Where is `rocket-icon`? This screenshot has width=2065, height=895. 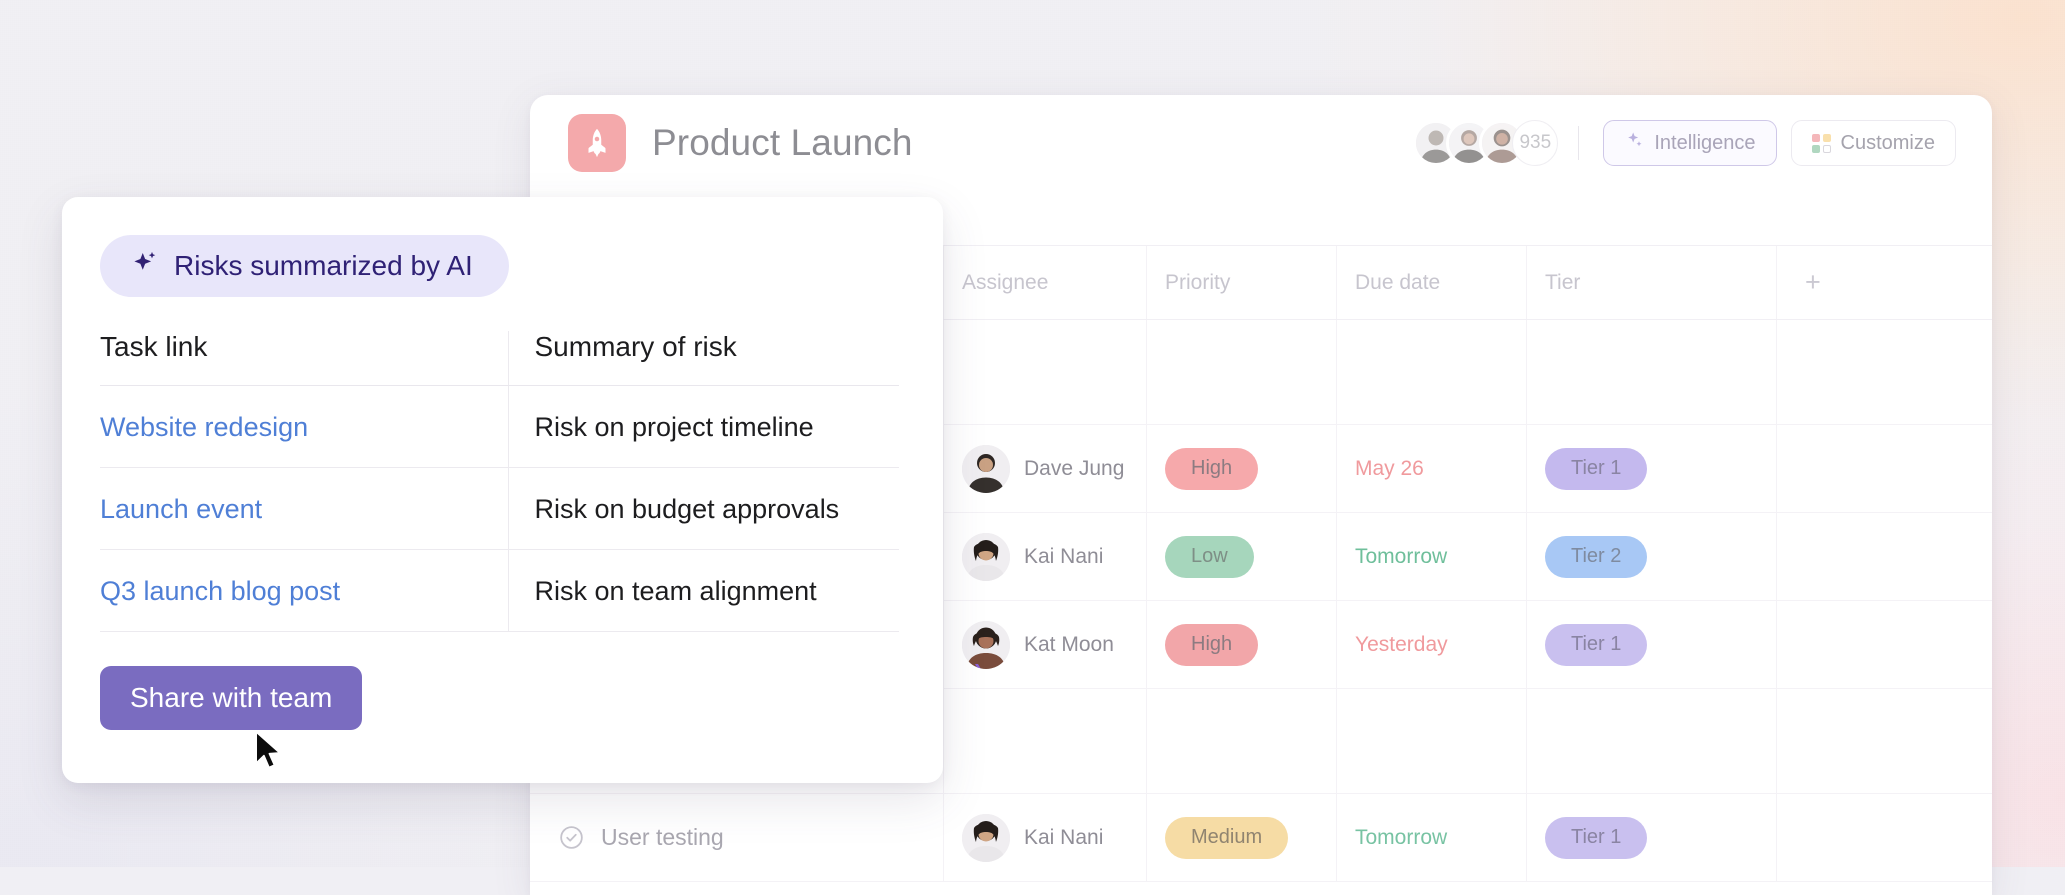
rocket-icon is located at coordinates (597, 143).